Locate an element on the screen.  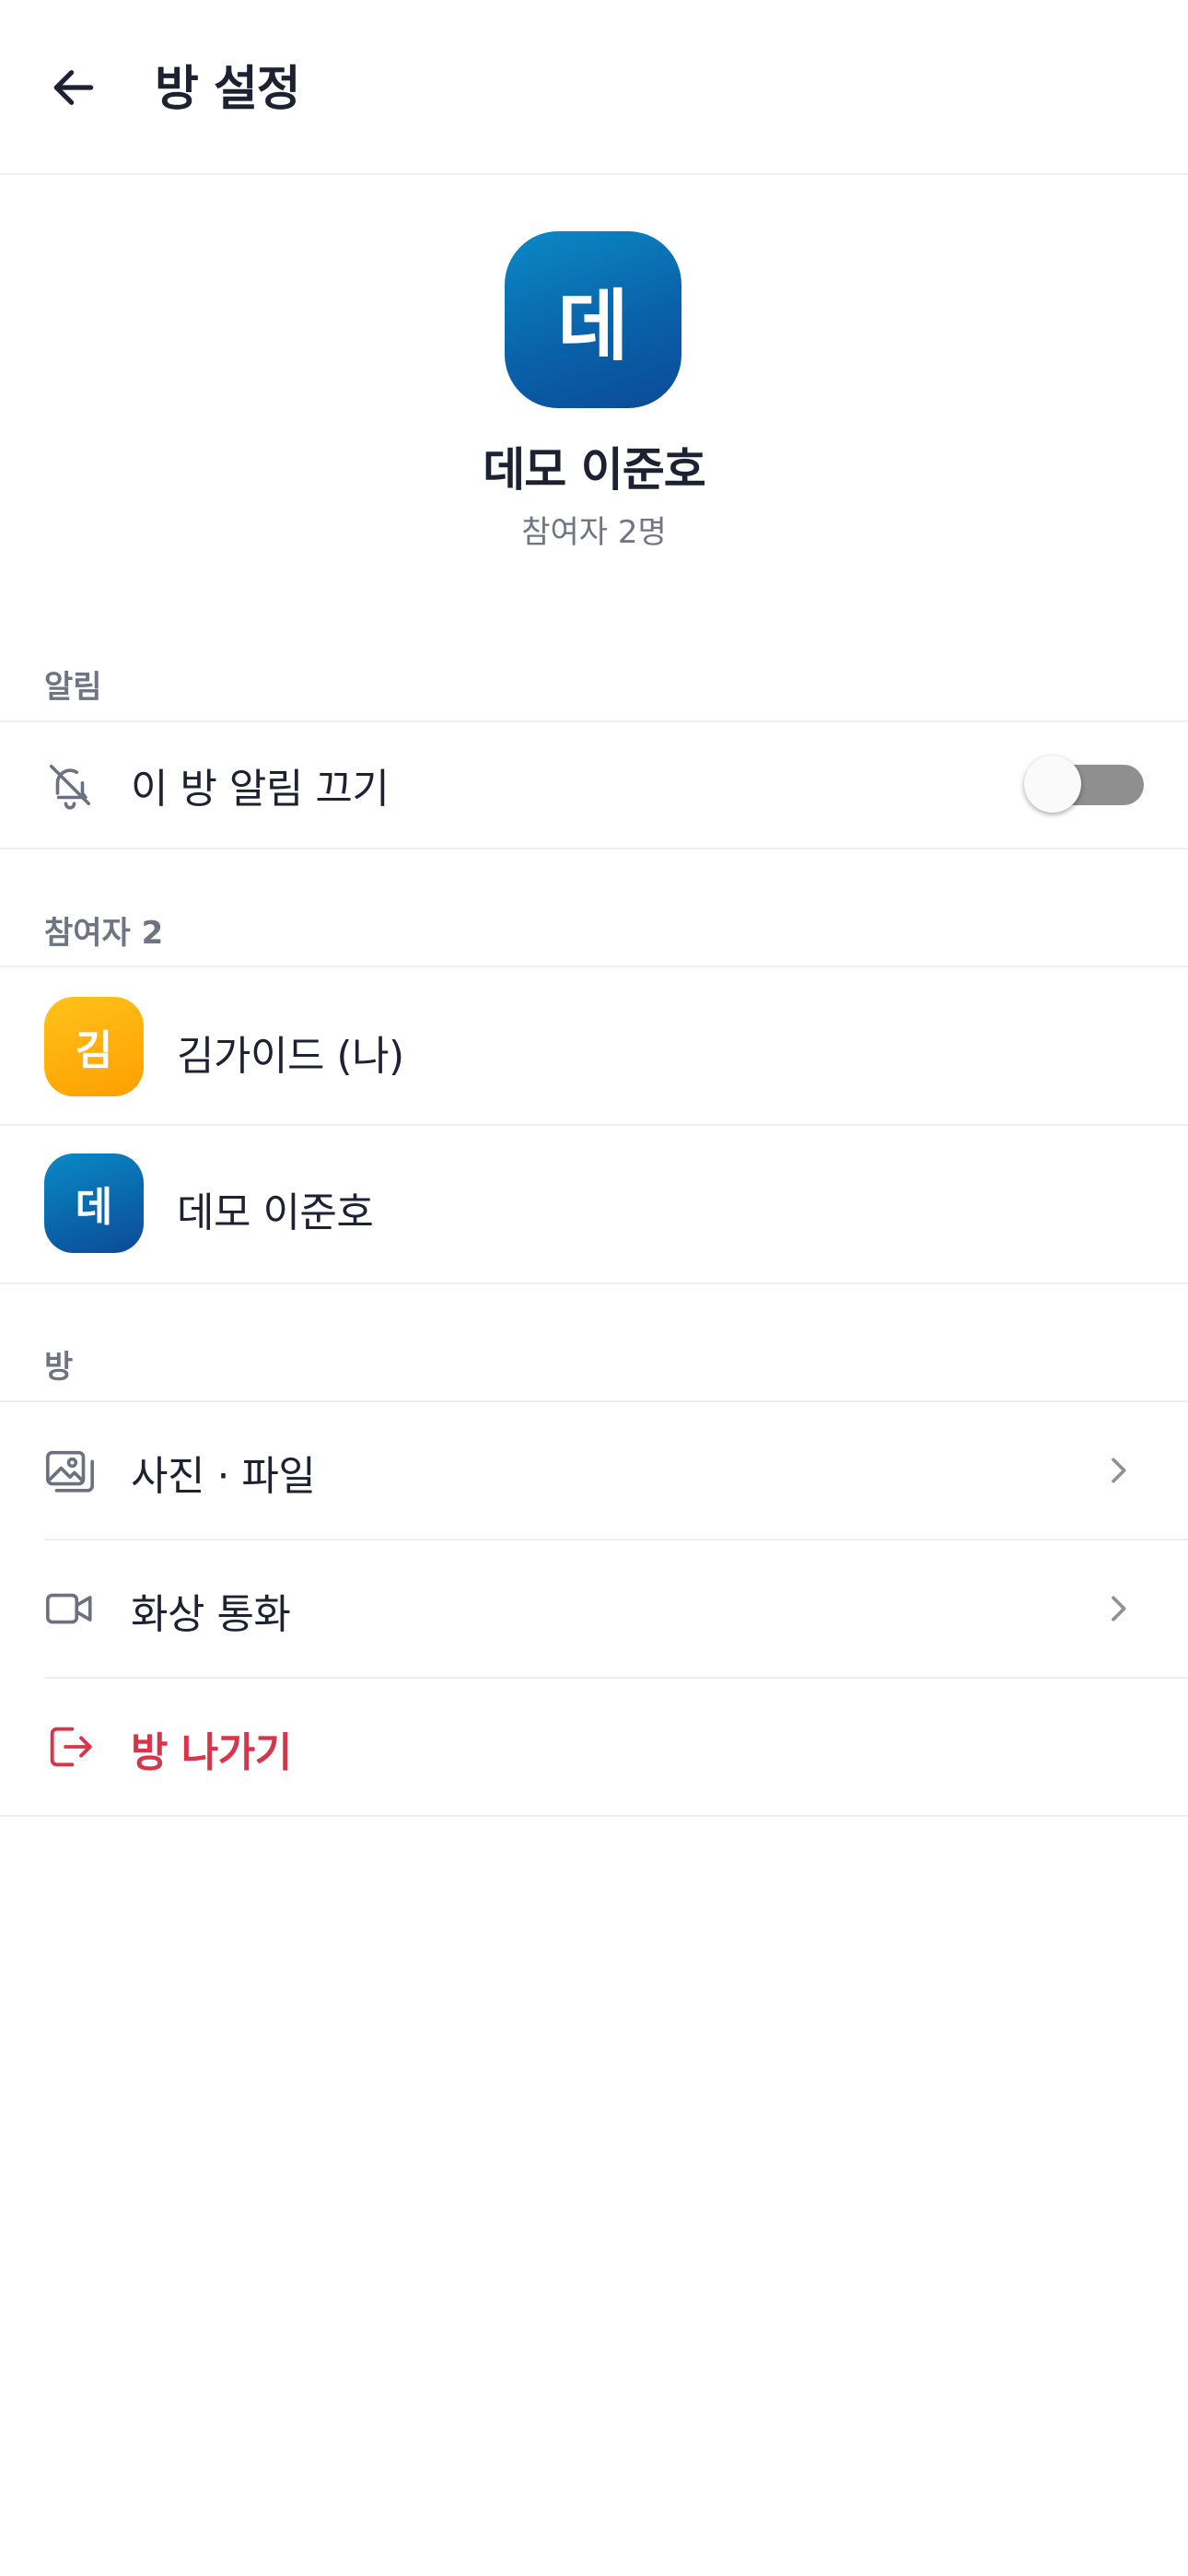
back-button is located at coordinates (74, 87).